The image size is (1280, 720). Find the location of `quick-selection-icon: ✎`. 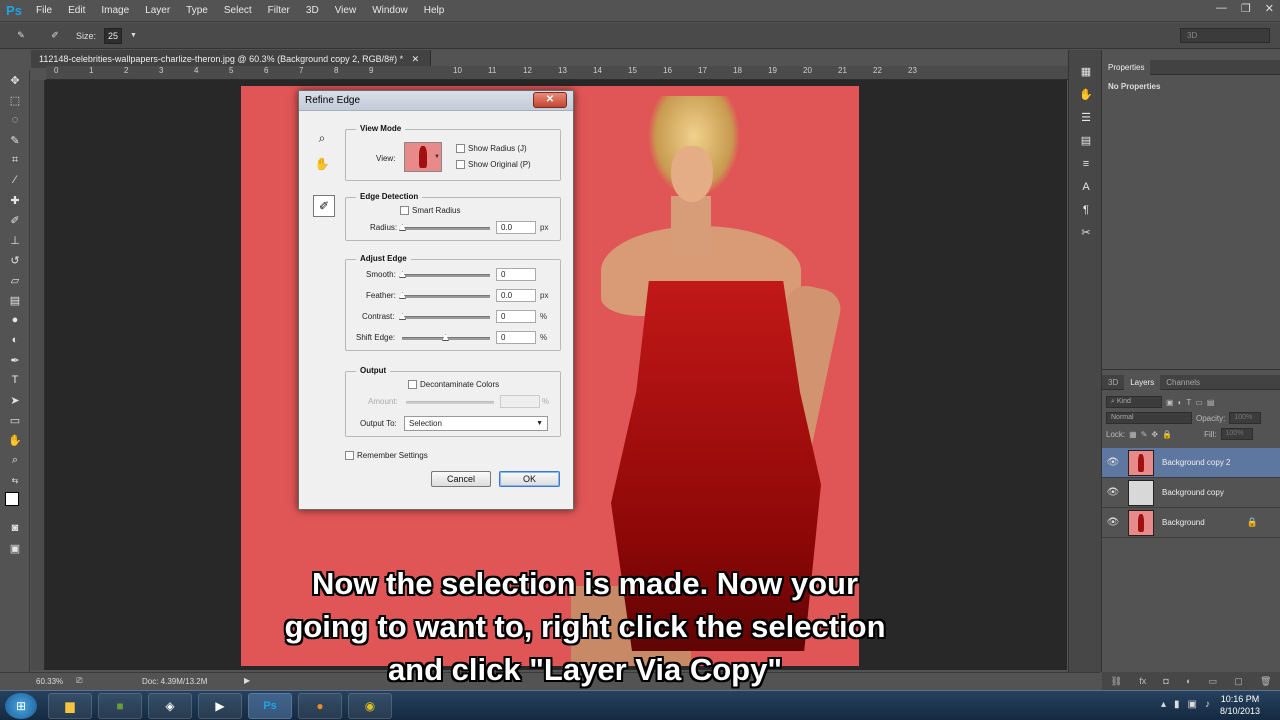

quick-selection-icon: ✎ is located at coordinates (15, 140).